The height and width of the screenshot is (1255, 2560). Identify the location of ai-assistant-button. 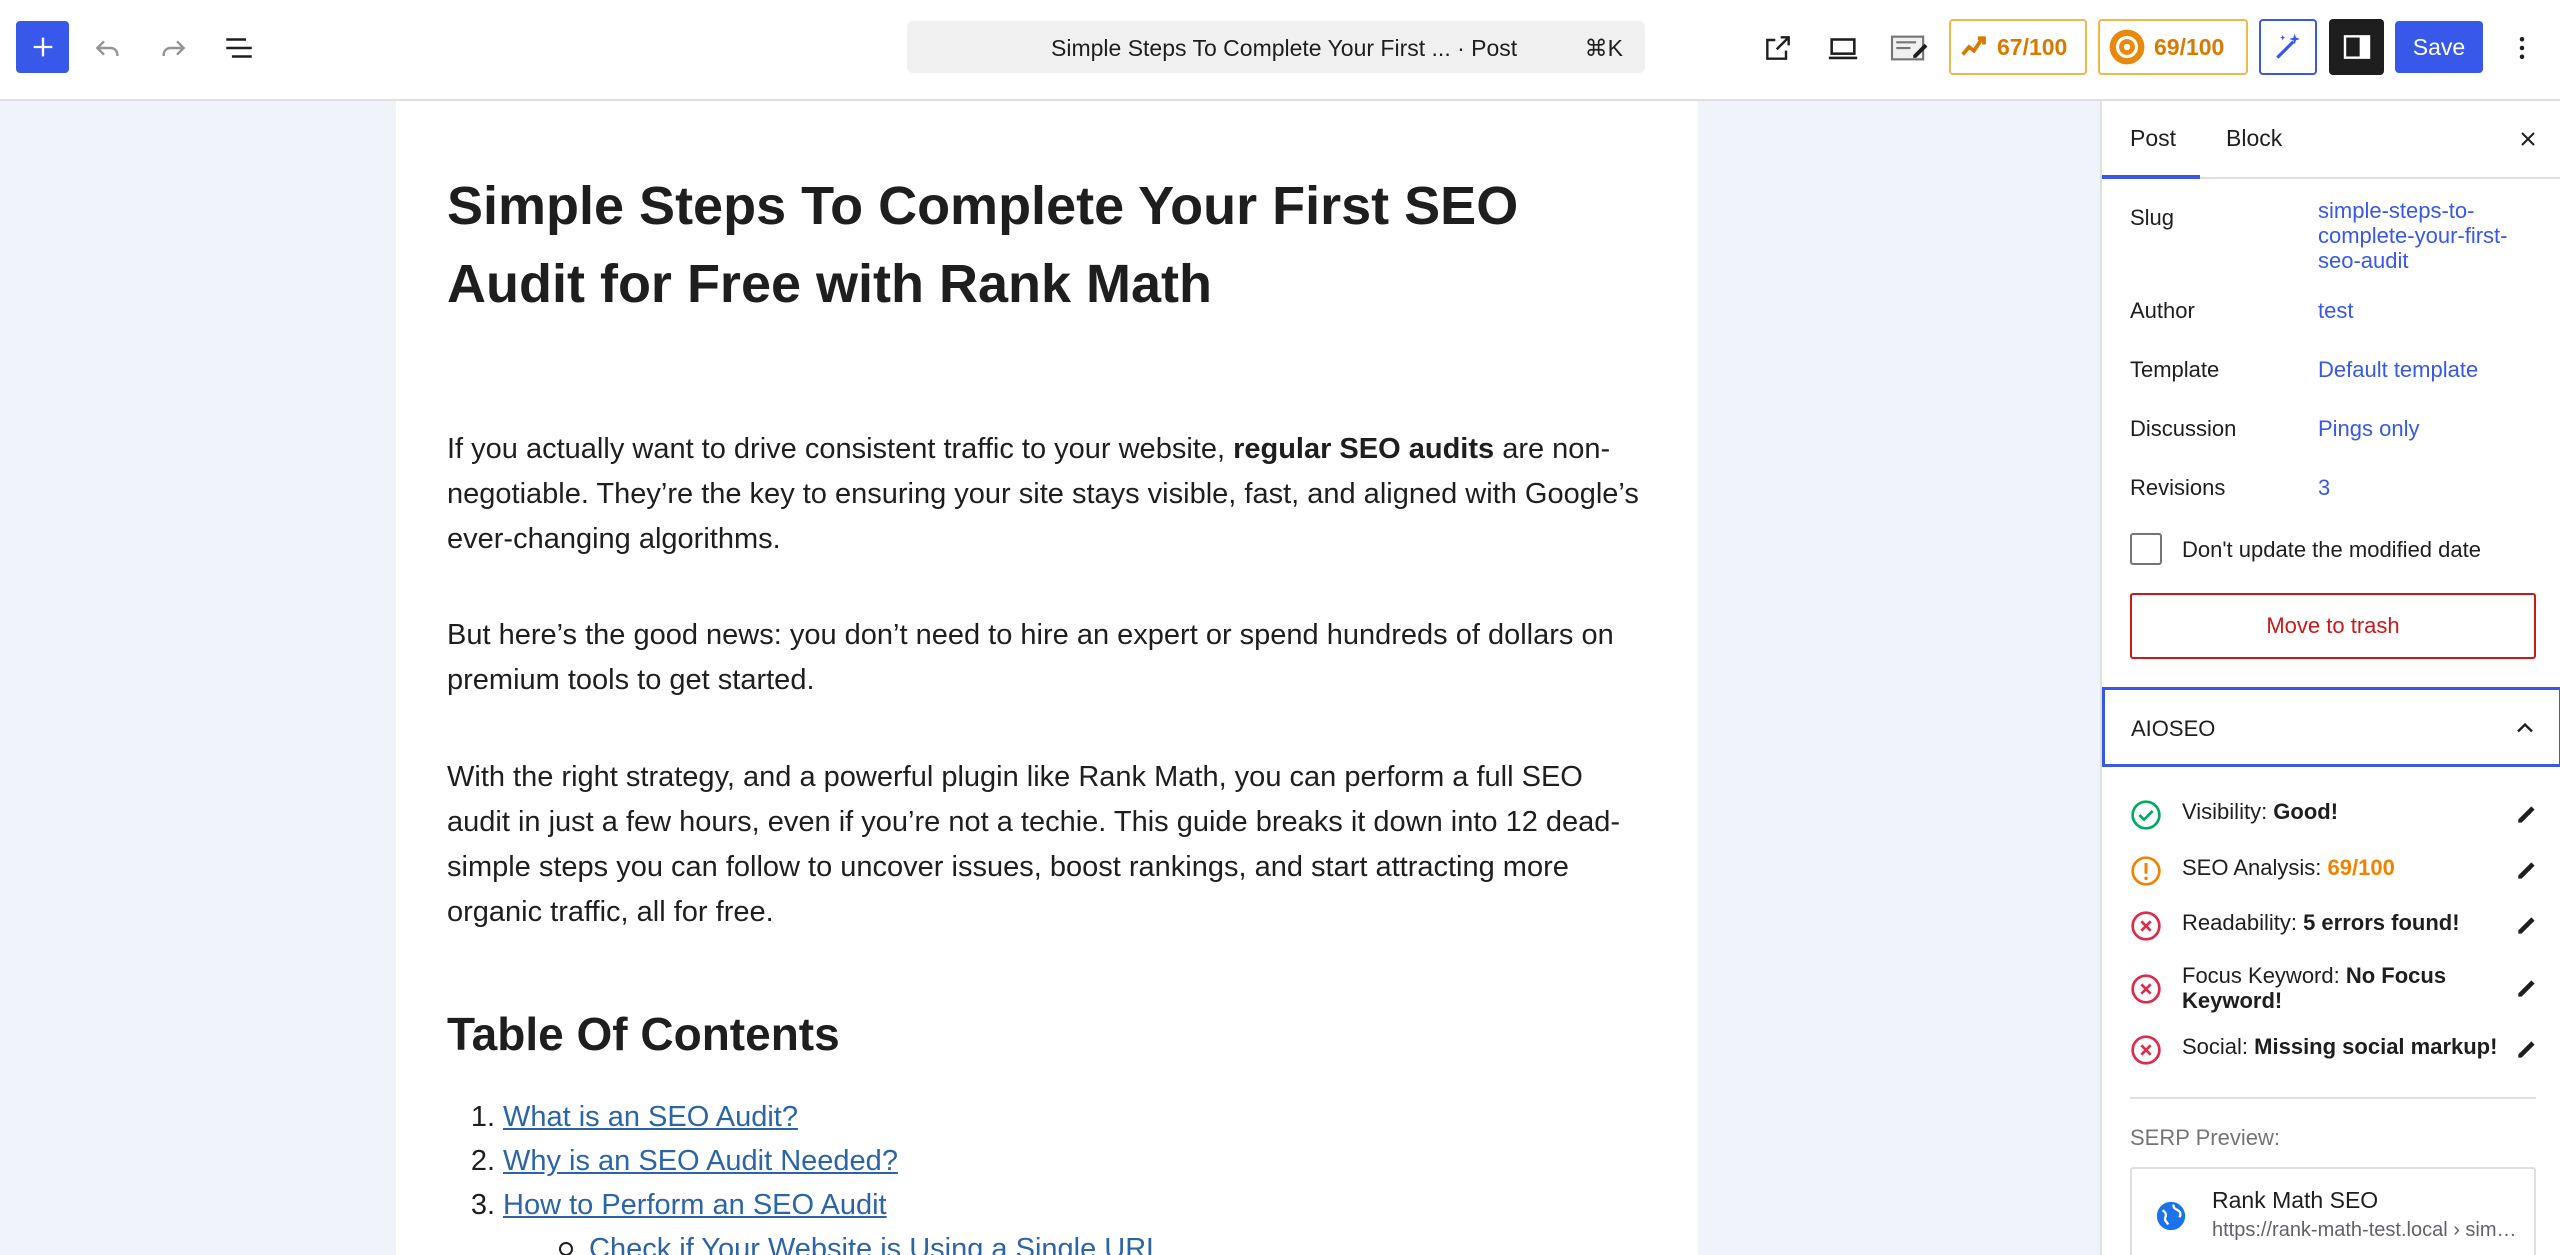
(2288, 47).